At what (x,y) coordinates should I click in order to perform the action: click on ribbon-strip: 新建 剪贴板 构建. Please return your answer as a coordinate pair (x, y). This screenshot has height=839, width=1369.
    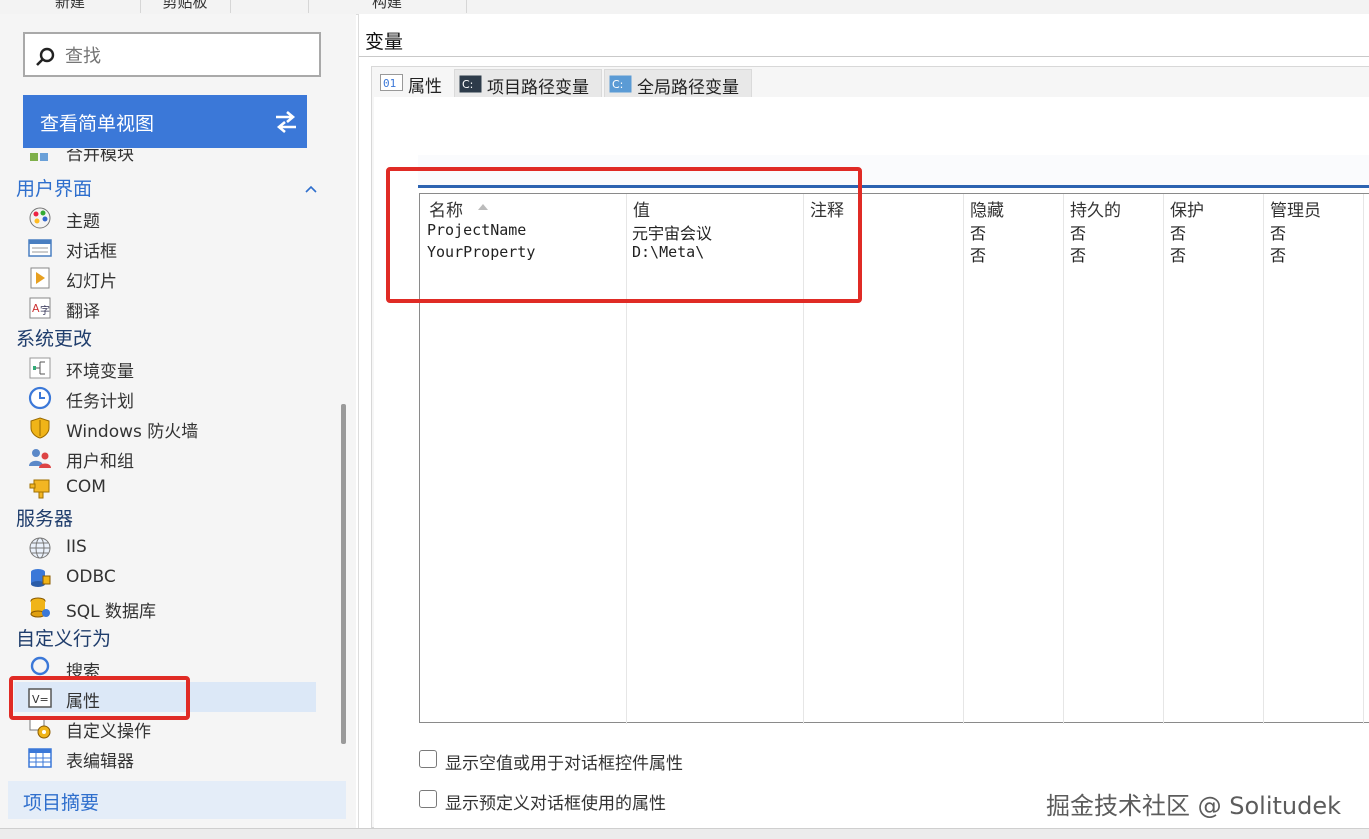
    Looking at the image, I should click on (684, 7).